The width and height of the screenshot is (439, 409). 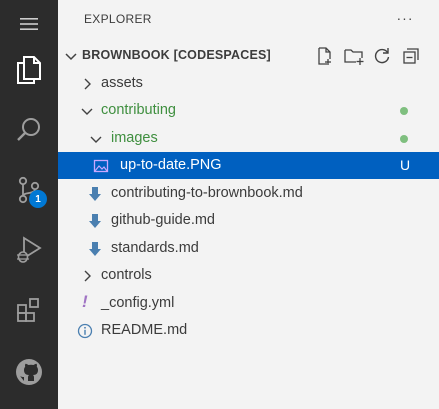 I want to click on workspace-title: BROWNBOOK [CODESPACES], so click(x=176, y=55).